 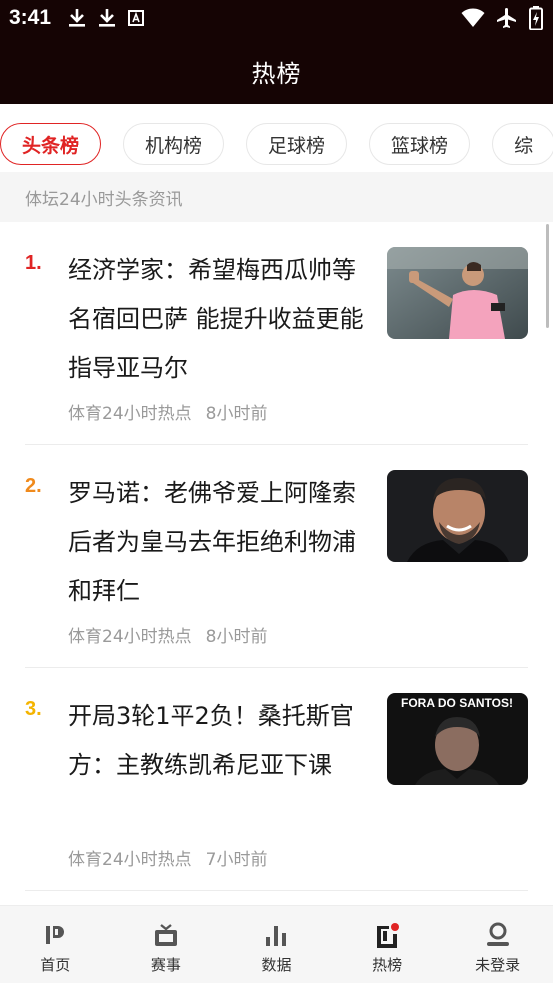 I want to click on hot-list-icon, so click(x=388, y=935).